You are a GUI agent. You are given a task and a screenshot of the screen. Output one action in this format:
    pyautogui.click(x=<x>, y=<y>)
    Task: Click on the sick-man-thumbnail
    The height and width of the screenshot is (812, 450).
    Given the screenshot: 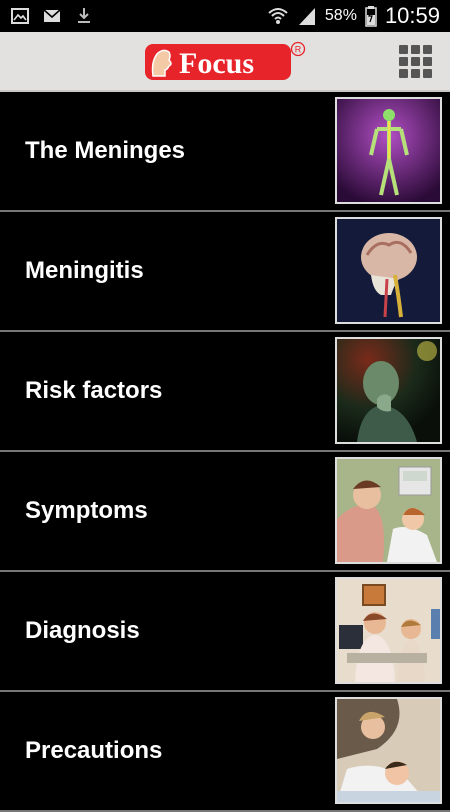 What is the action you would take?
    pyautogui.click(x=388, y=390)
    